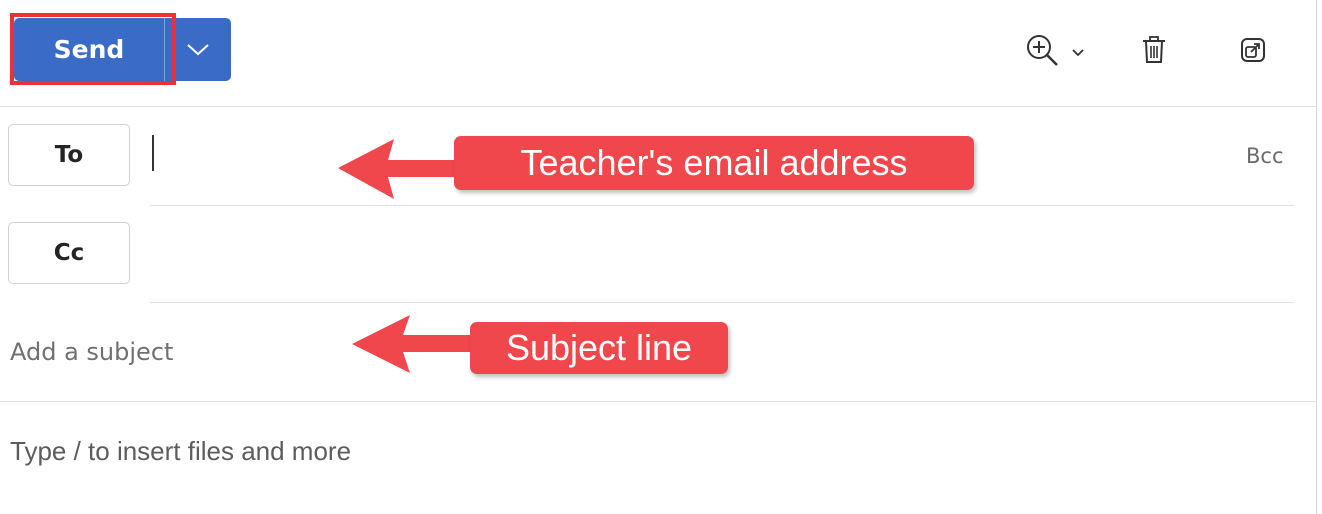  I want to click on zoom-in-icon, so click(1055, 50).